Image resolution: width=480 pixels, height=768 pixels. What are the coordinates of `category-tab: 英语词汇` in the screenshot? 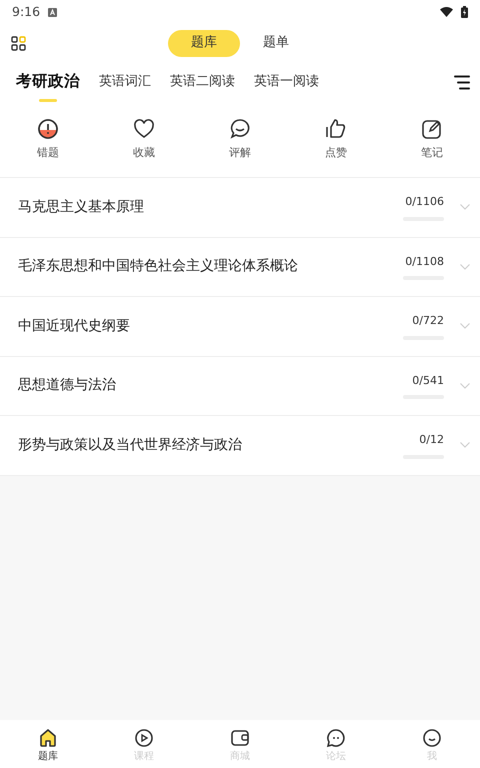 It's located at (125, 82).